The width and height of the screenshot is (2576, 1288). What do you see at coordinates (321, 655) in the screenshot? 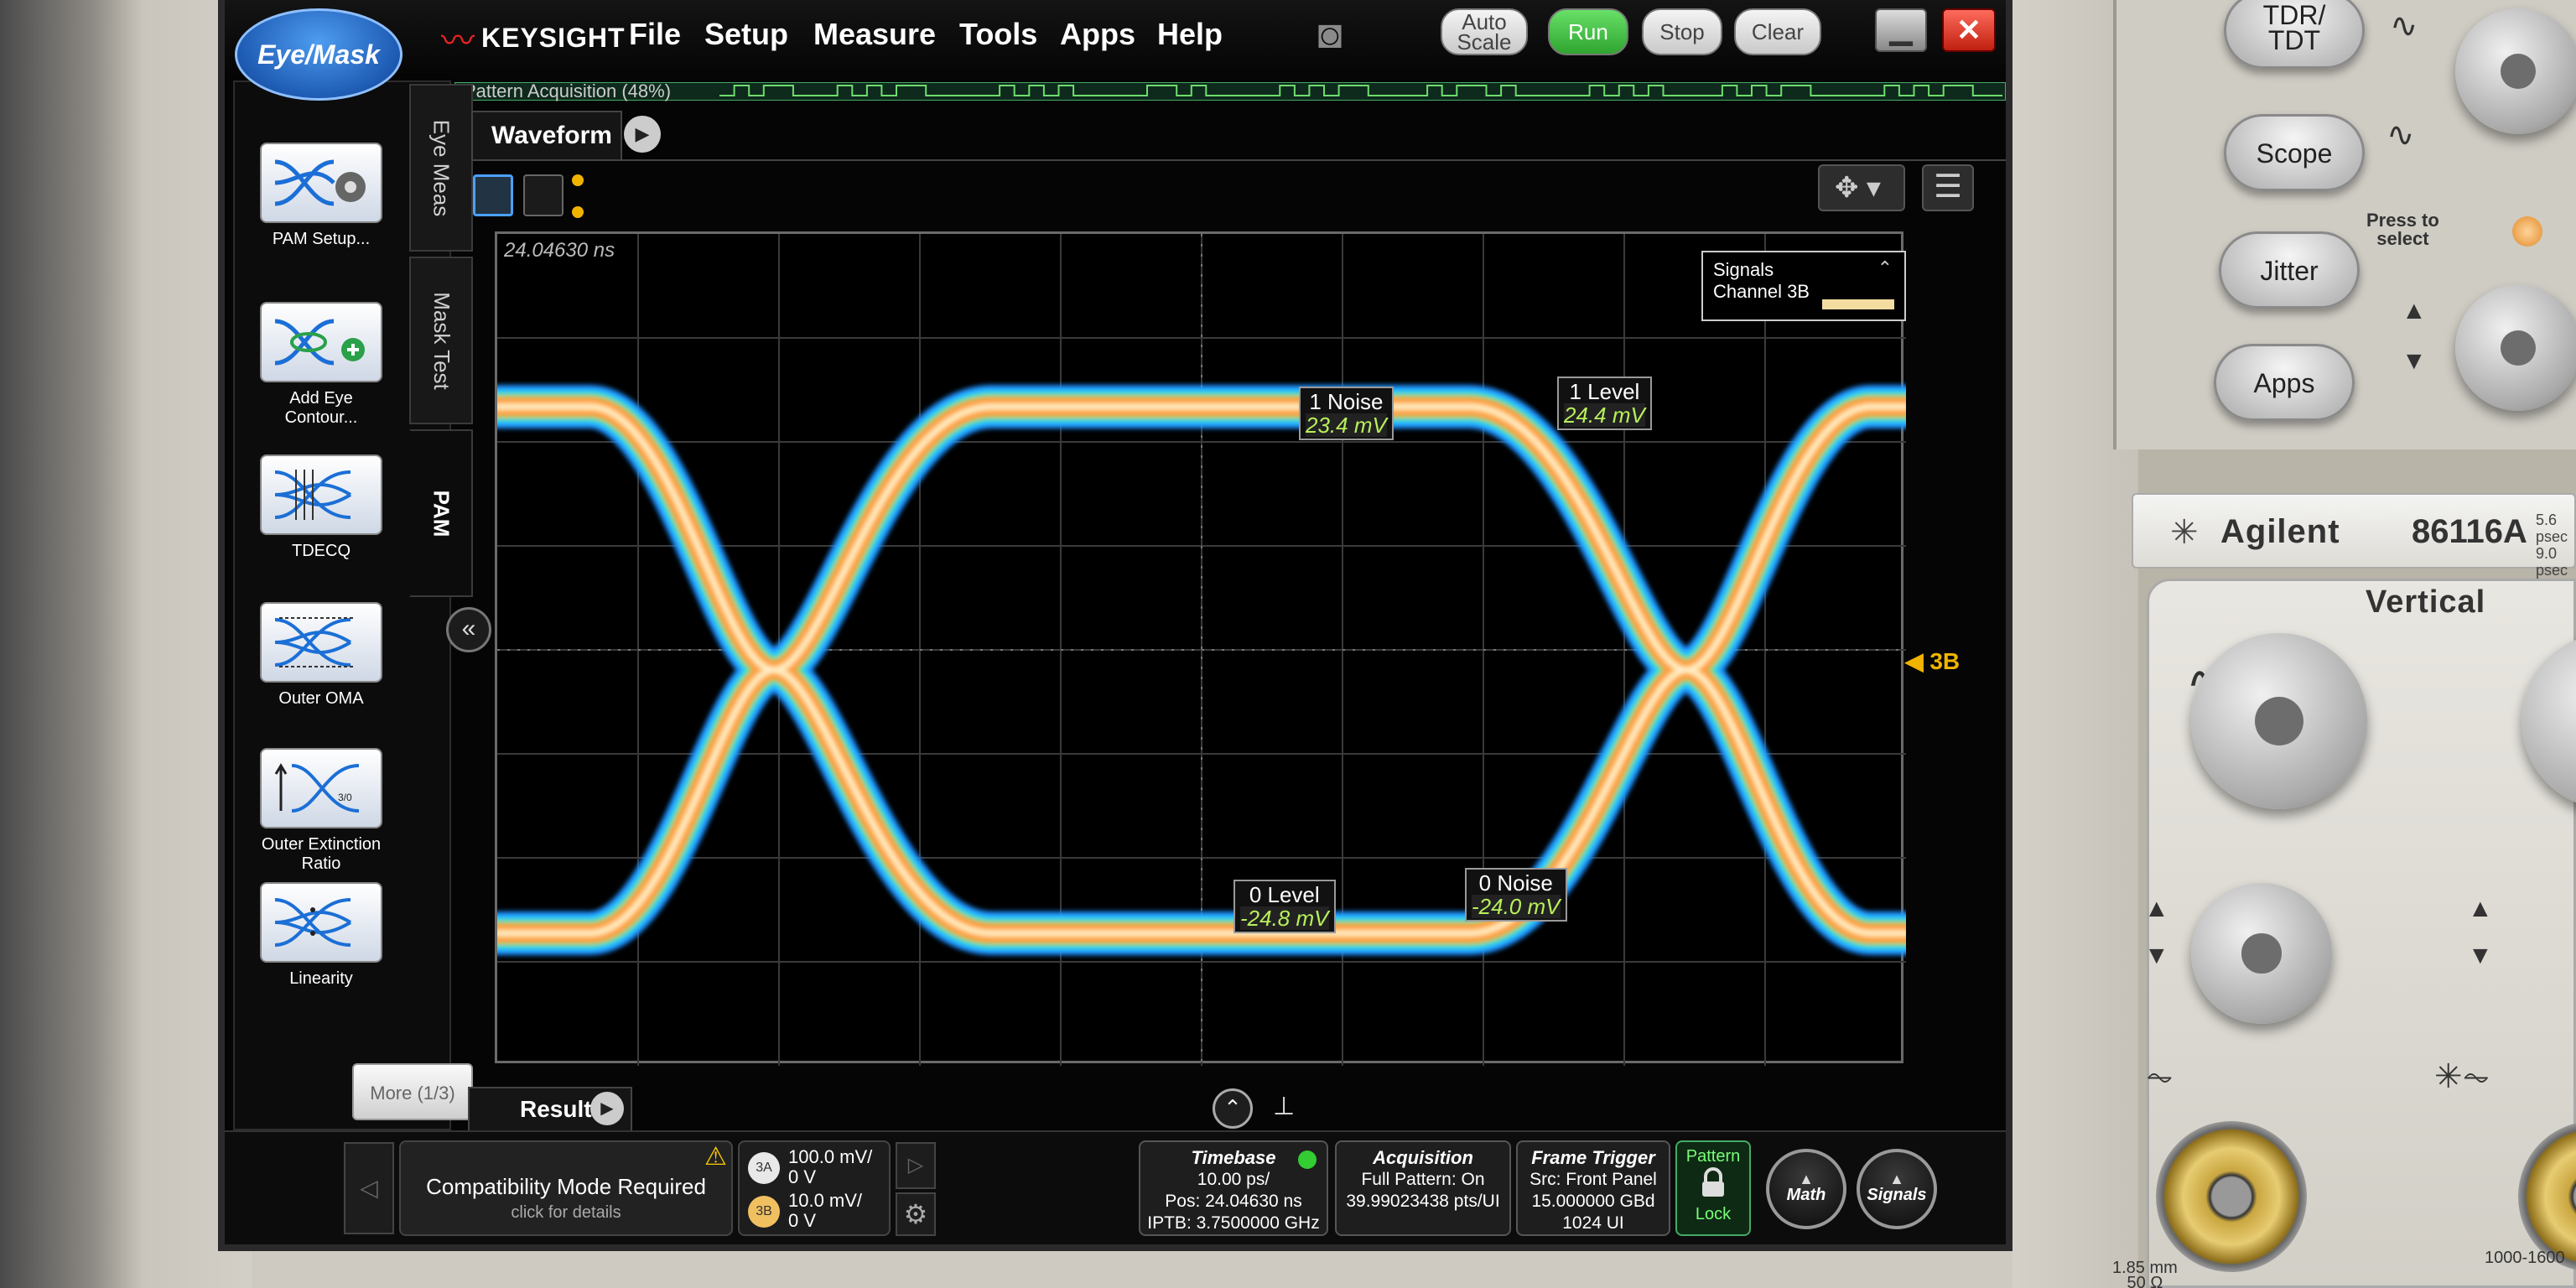
I see `outer-oma-button: Outer OMA` at bounding box center [321, 655].